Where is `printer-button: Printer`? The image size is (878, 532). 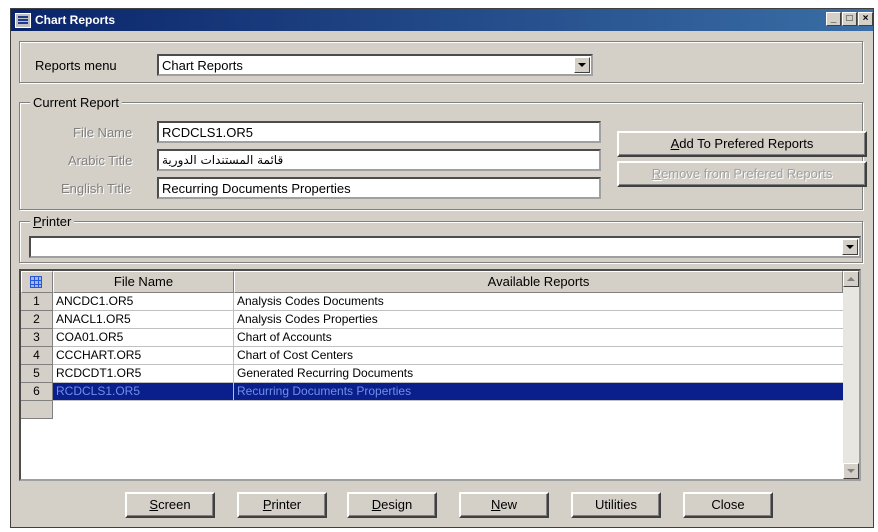 printer-button: Printer is located at coordinates (282, 505).